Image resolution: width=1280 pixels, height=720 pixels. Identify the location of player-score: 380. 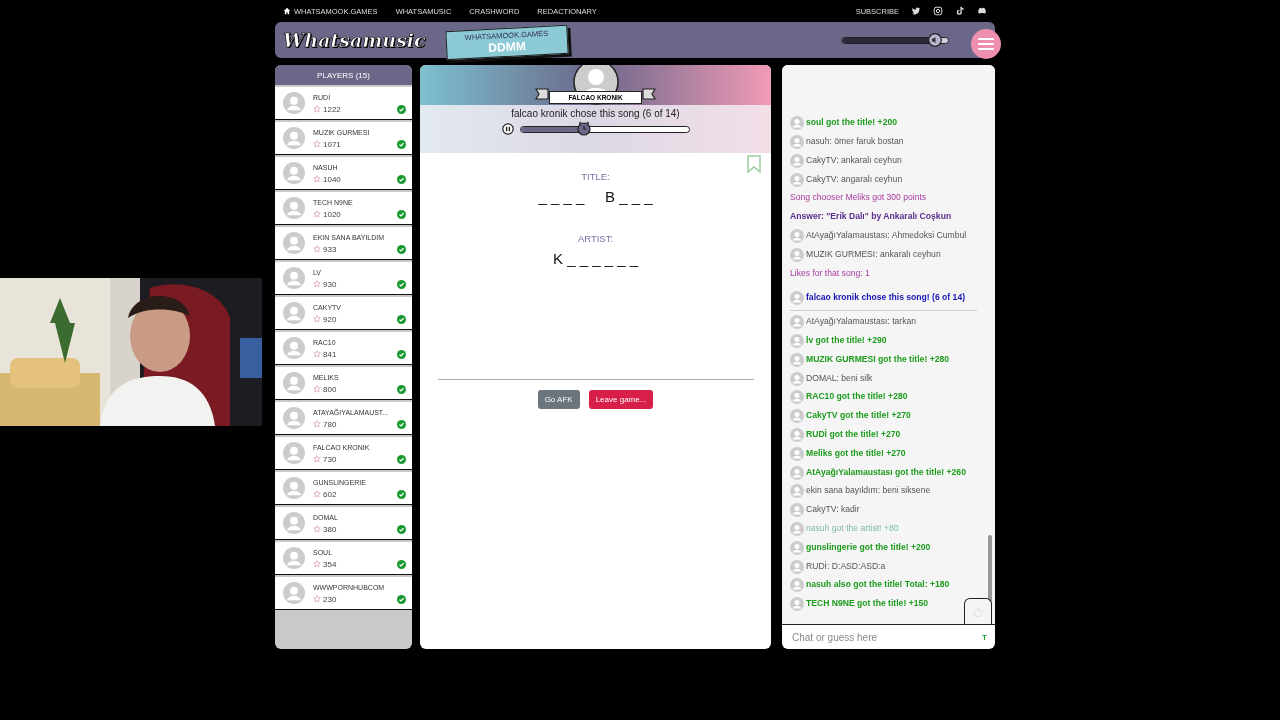
(330, 529).